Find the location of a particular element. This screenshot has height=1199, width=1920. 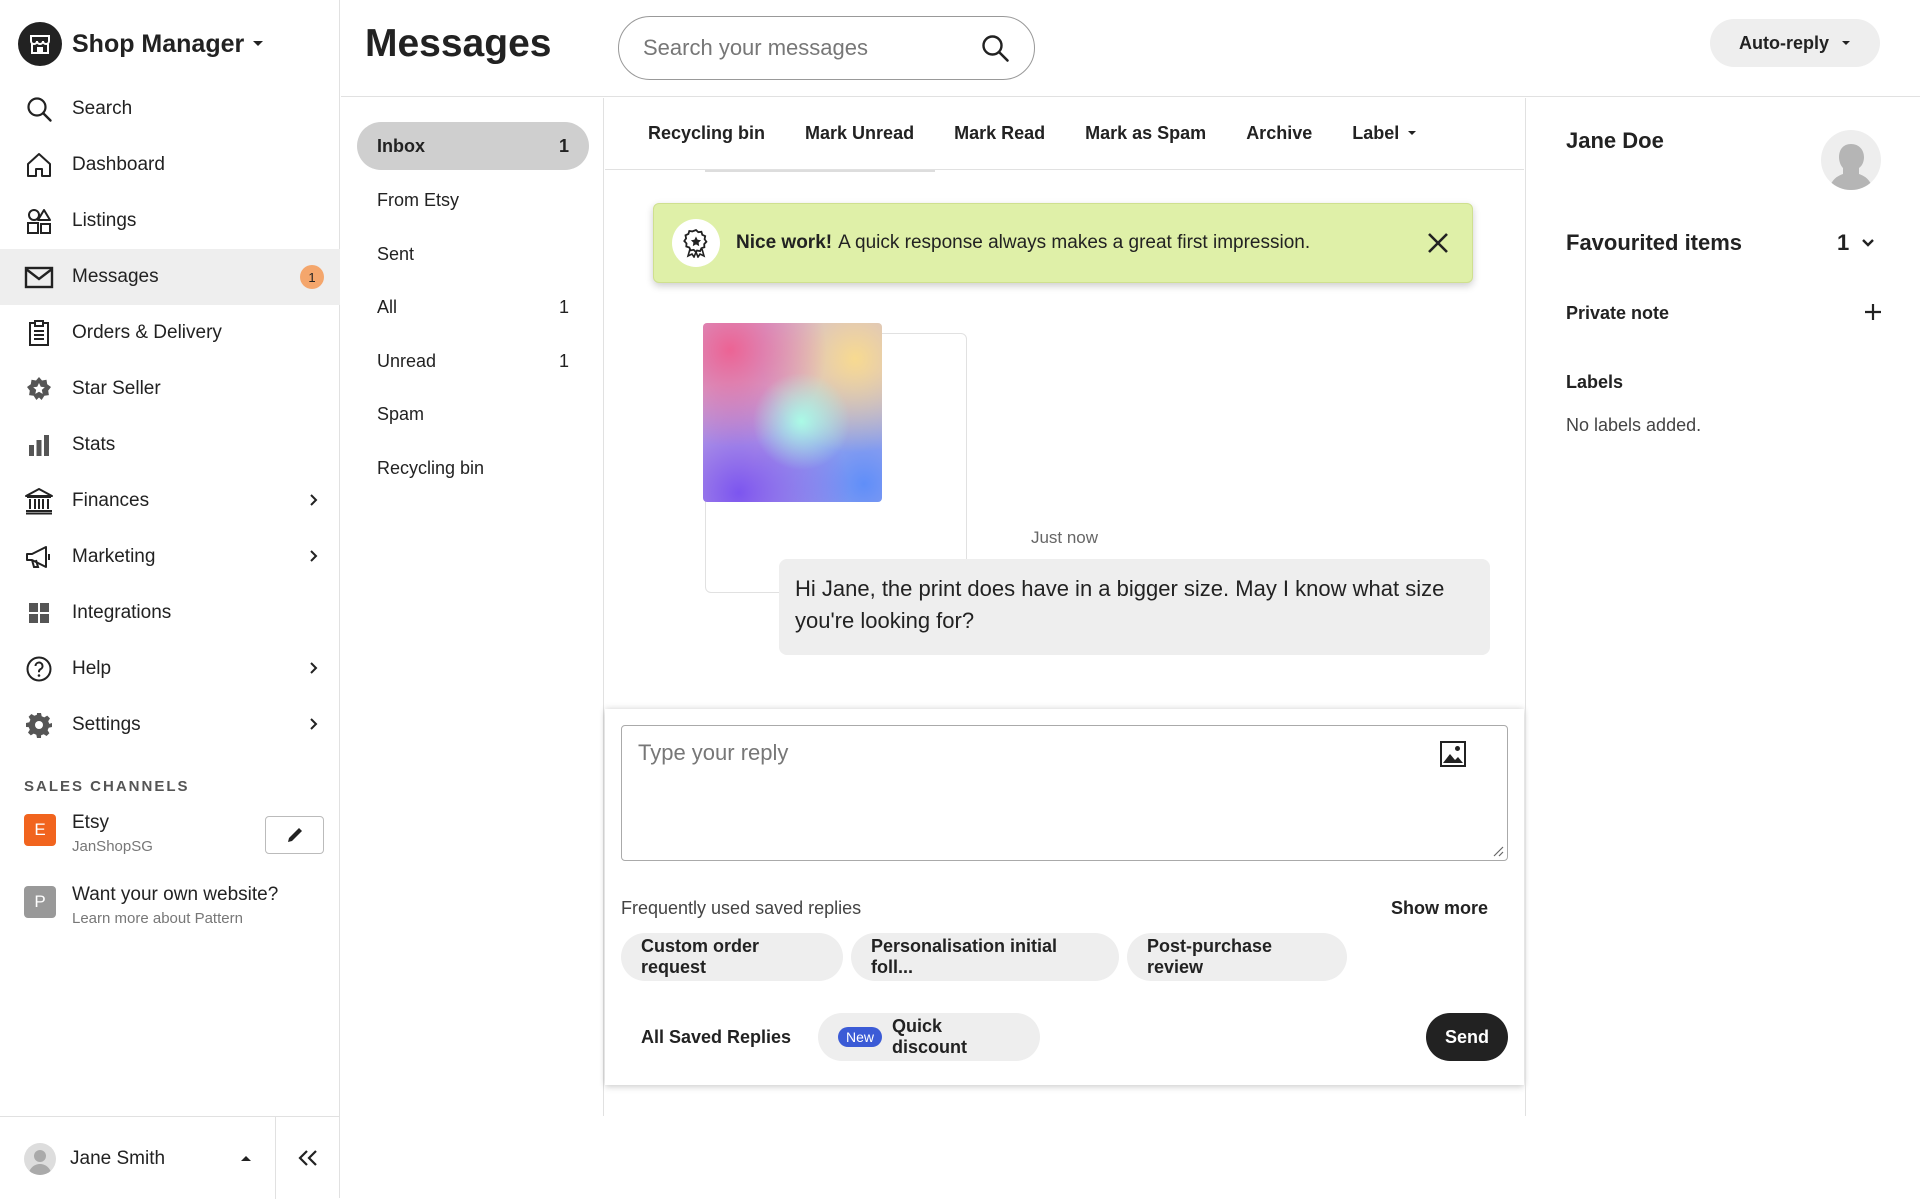

clipboard-icon is located at coordinates (39, 333).